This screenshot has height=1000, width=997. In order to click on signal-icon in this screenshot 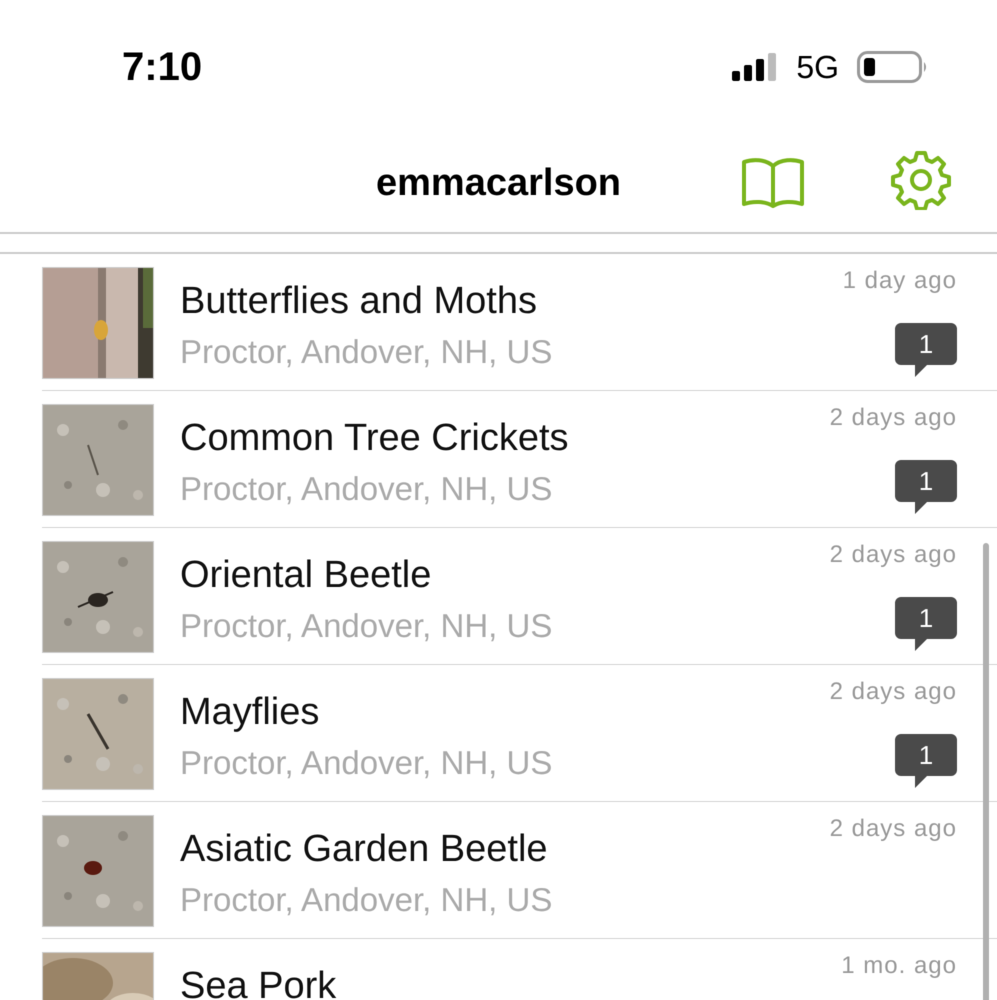, I will do `click(755, 67)`.